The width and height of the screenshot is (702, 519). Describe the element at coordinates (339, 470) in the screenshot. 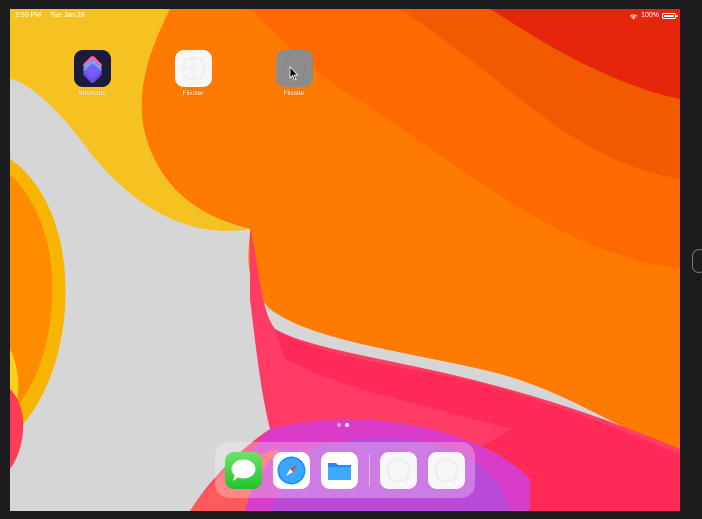

I see `files-icon` at that location.